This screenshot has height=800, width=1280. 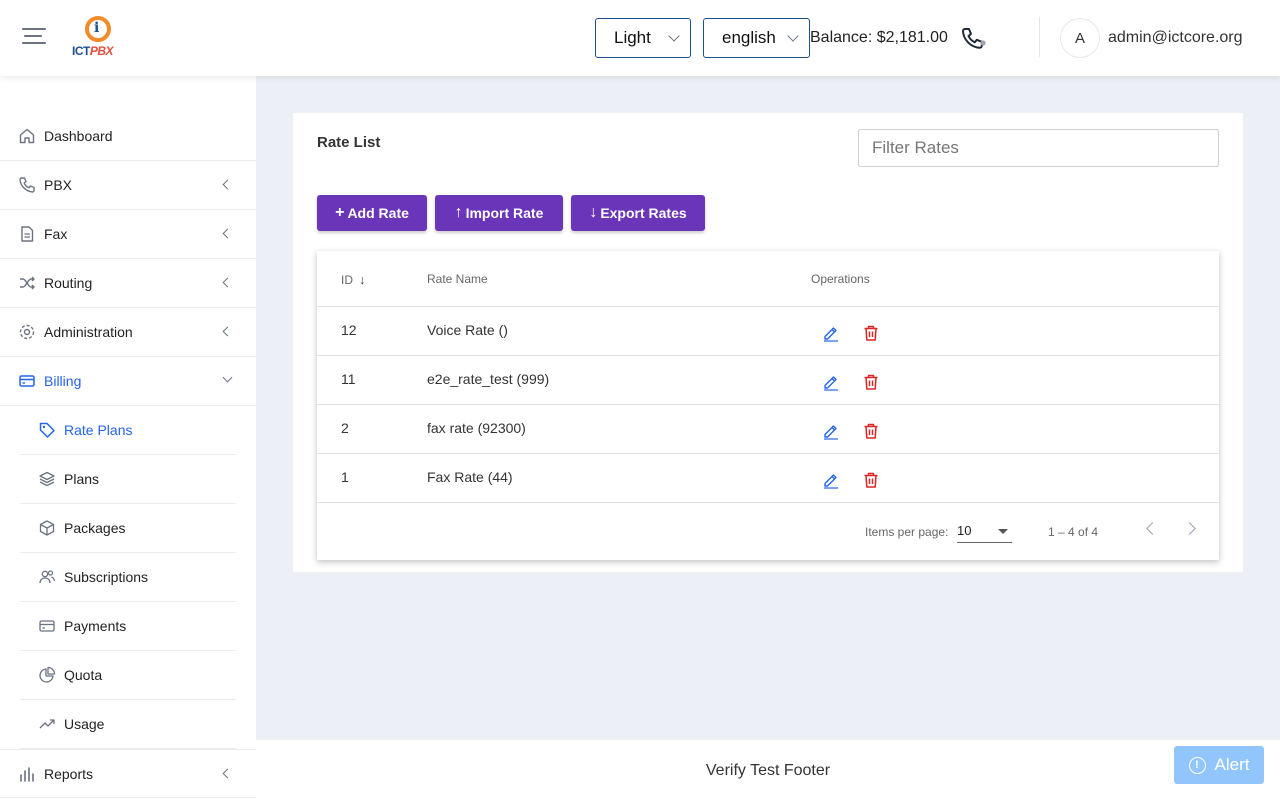 I want to click on sort-down-icon: ↓, so click(x=362, y=279).